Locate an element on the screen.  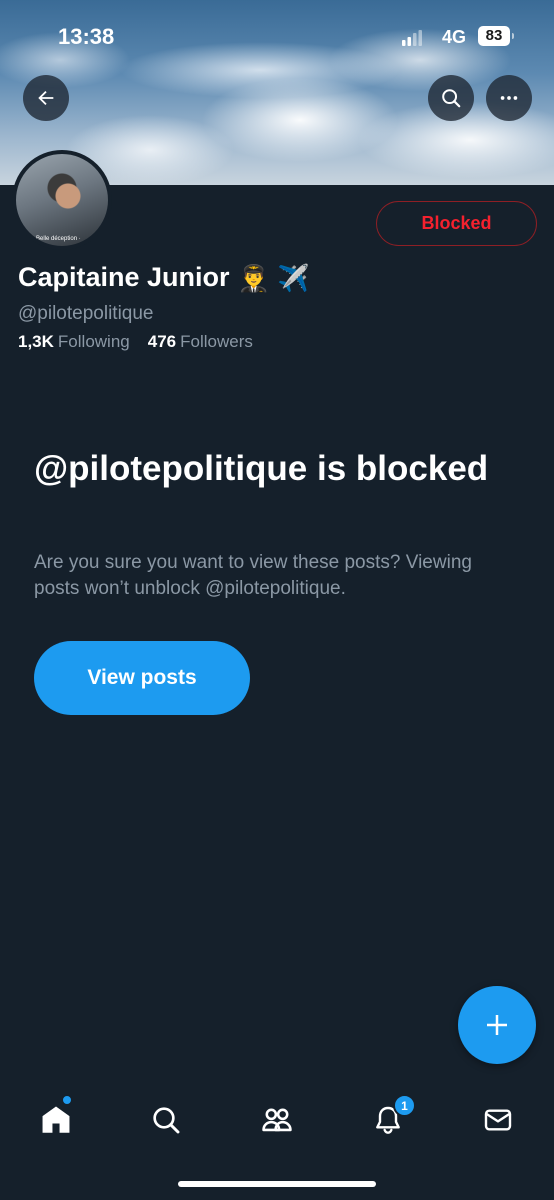
avatar: Belle déception · is located at coordinates (62, 200).